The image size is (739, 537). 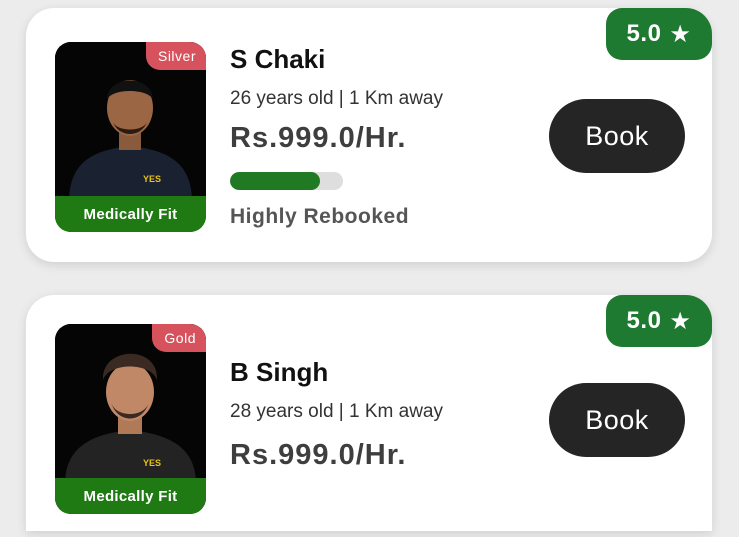 I want to click on rebook-progress-bar, so click(x=286, y=181).